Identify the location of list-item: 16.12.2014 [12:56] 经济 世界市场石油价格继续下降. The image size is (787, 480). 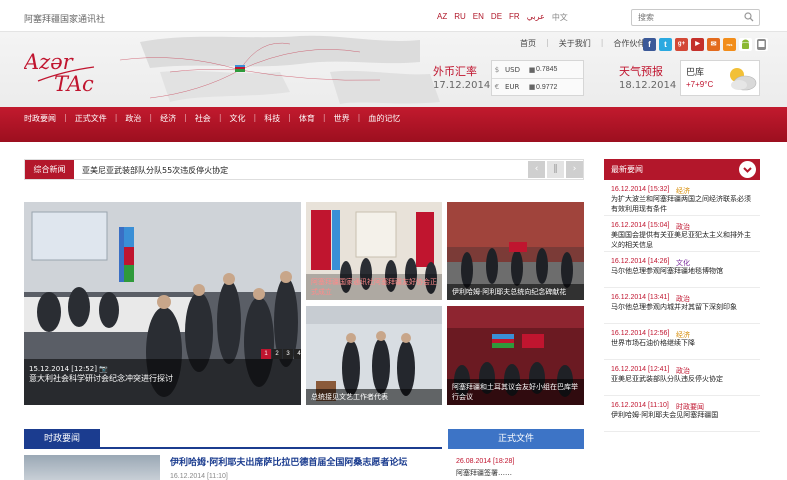
(682, 342).